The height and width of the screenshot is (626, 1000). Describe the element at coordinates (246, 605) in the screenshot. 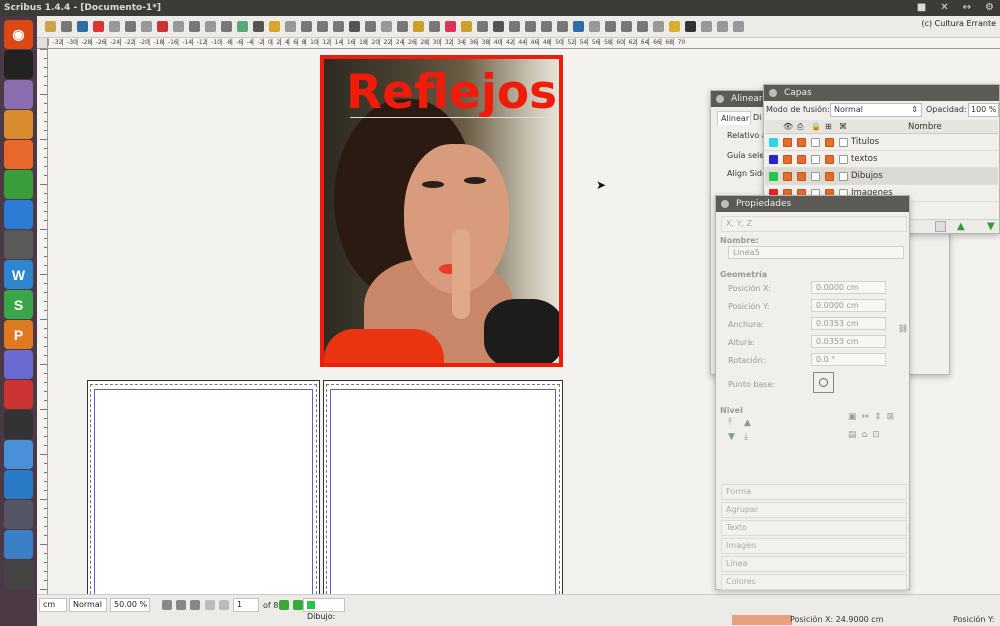

I see `page-input: 1` at that location.